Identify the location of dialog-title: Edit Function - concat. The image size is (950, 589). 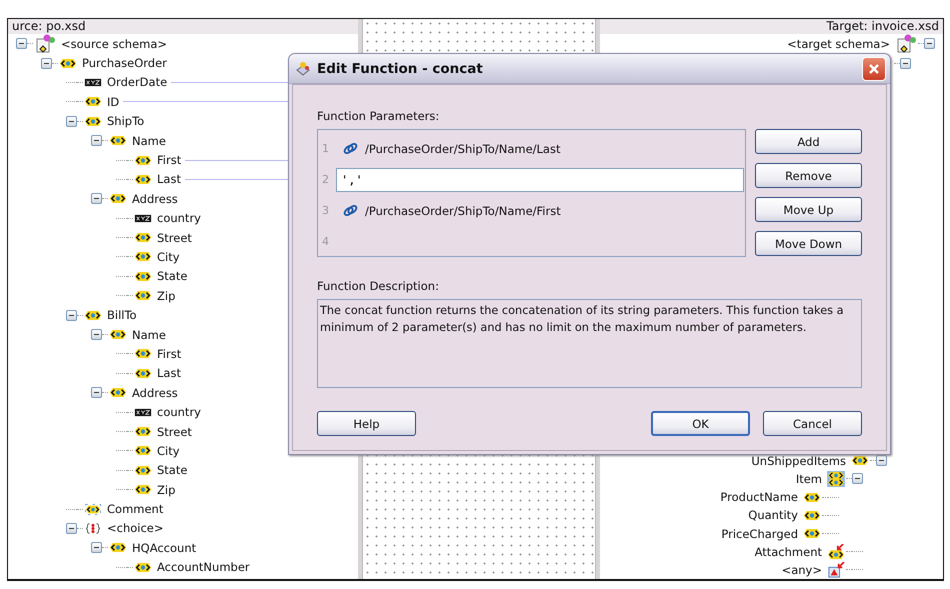
(400, 68).